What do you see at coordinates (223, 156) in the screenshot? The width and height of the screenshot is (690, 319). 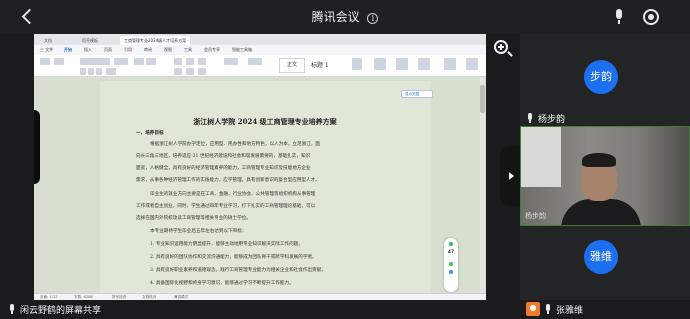 I see `doc-line: 向长三角三地区，培养适应 21 世纪经济建设和社会和谐发展需要的，基础扎实，知识` at bounding box center [223, 156].